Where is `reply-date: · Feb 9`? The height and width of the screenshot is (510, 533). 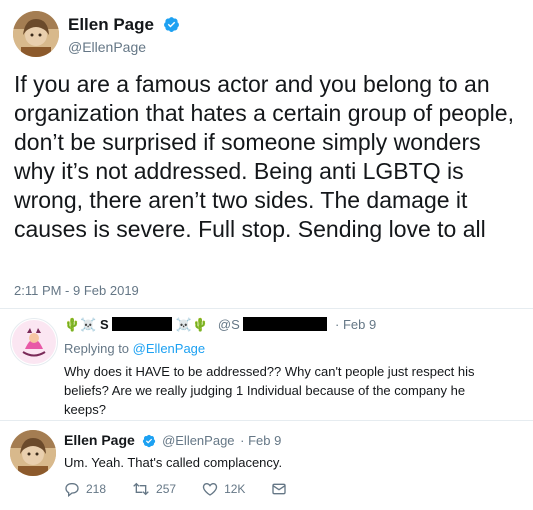
reply-date: · Feb 9 is located at coordinates (355, 324).